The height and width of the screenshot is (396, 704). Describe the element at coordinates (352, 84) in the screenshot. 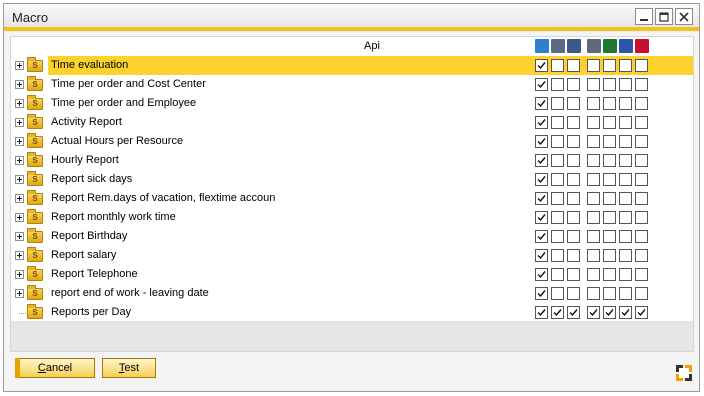

I see `tree-row: S Time per order and Cost Center` at that location.